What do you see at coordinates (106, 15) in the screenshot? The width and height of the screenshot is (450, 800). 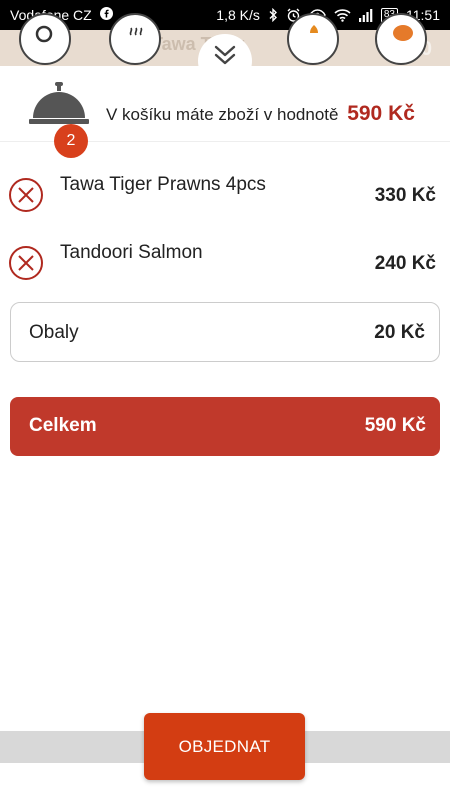 I see `facebook-icon` at bounding box center [106, 15].